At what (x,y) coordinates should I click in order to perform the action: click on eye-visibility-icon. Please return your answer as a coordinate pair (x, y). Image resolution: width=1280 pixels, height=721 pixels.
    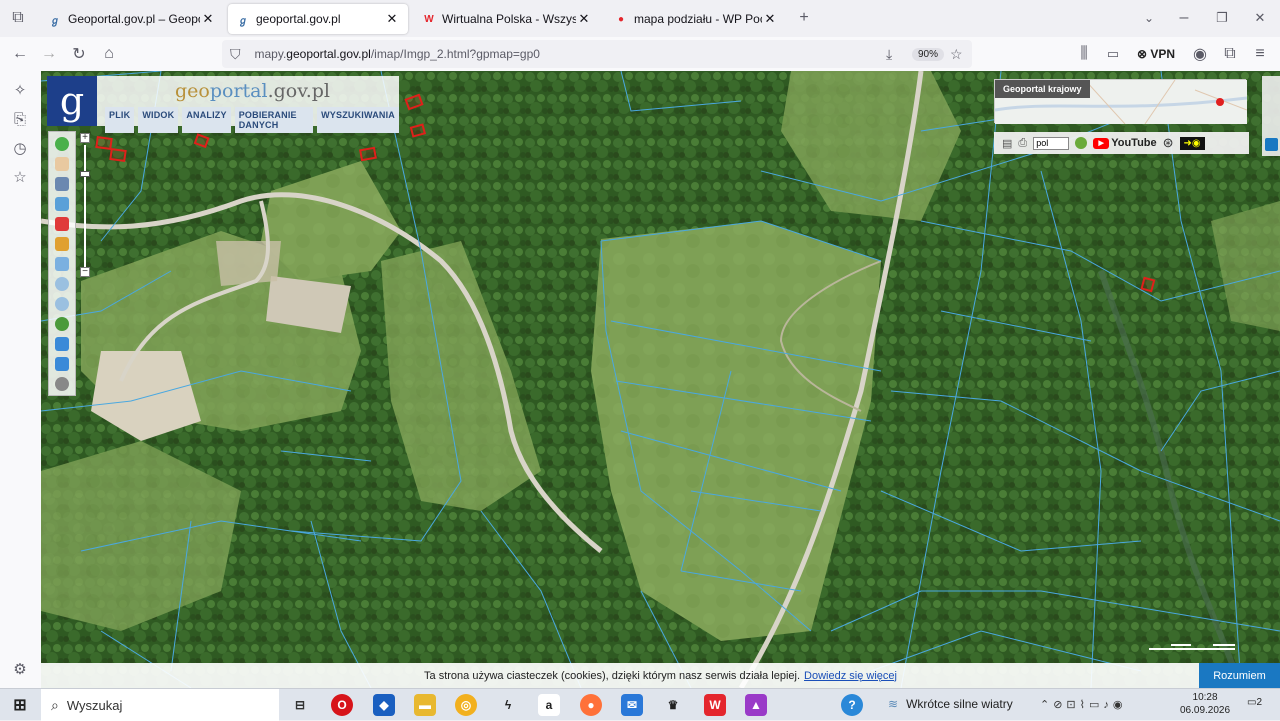
    Looking at the image, I should click on (1271, 144).